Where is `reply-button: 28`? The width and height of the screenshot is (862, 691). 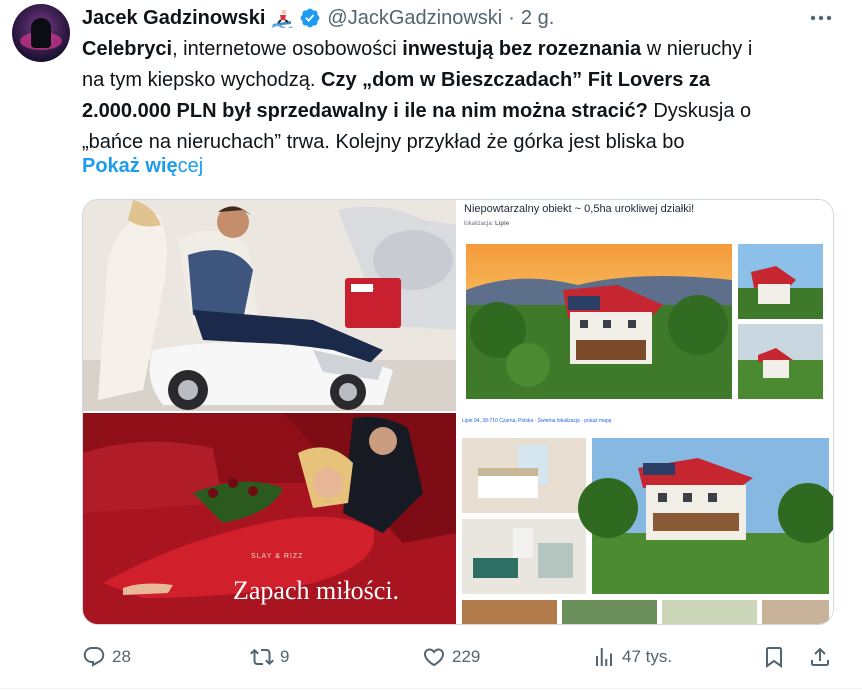 reply-button: 28 is located at coordinates (106, 657).